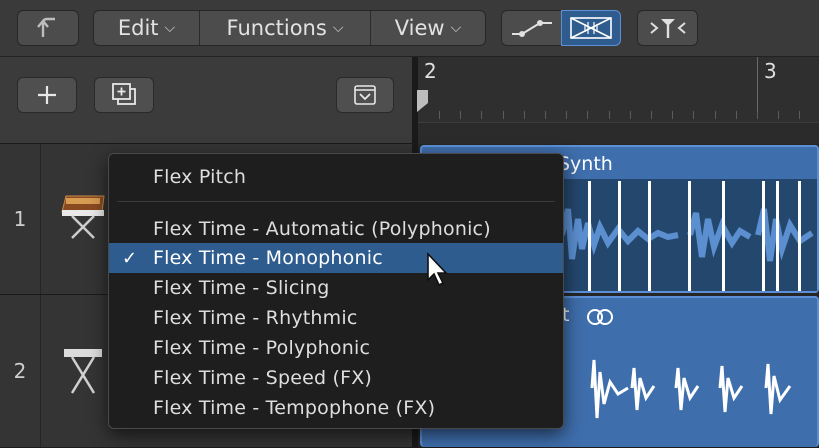  I want to click on menu-item-flex-time-slicing: Flex Time - Slicing, so click(336, 288).